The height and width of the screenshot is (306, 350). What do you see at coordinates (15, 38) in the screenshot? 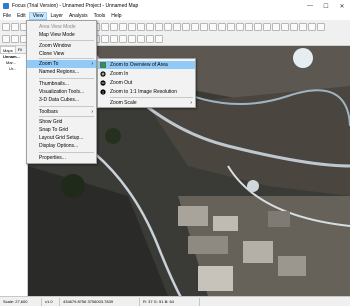
I see `toolbar-row2-tool-2-icon` at bounding box center [15, 38].